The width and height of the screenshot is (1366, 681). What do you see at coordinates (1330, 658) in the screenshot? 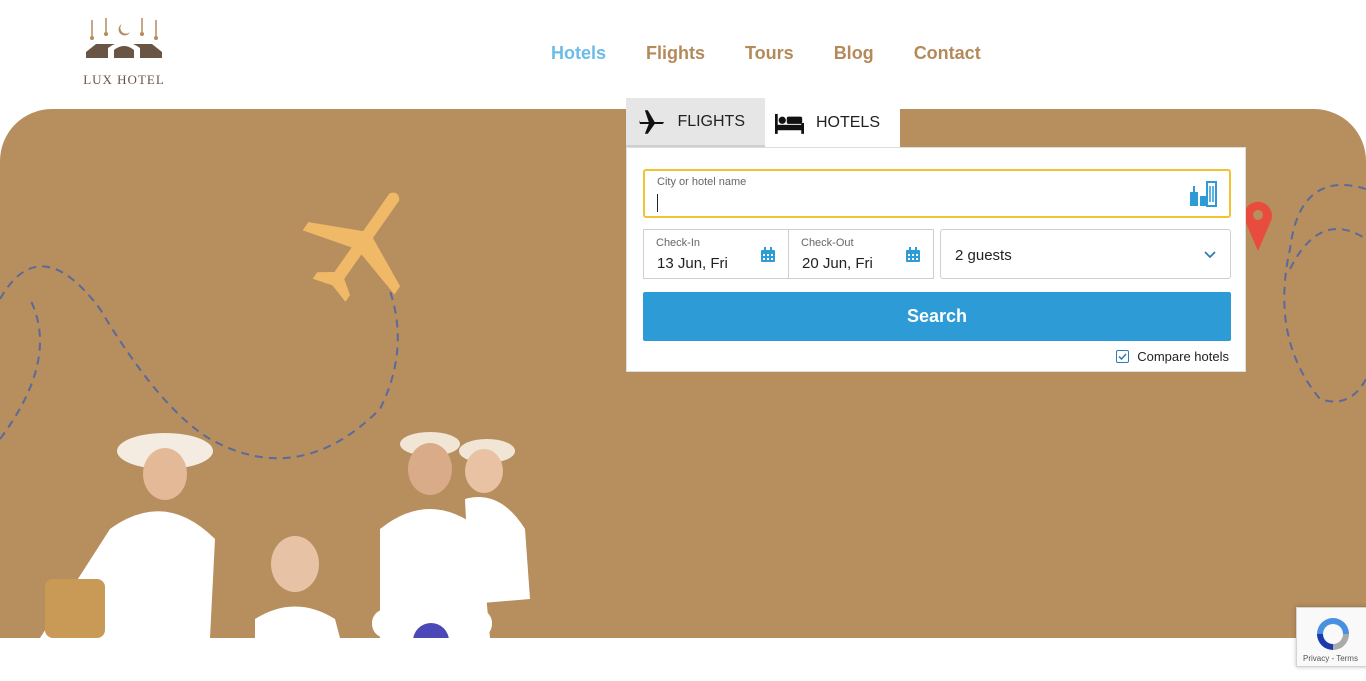
I see `recaptcha-links: Privacy - Terms` at bounding box center [1330, 658].